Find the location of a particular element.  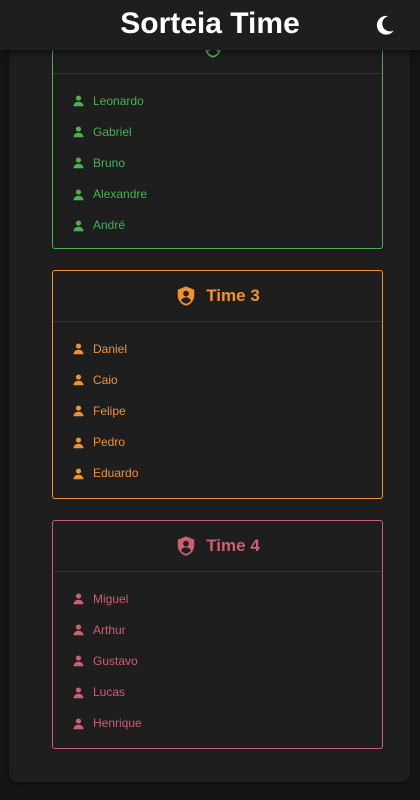

player-item: Miguel is located at coordinates (217, 598).